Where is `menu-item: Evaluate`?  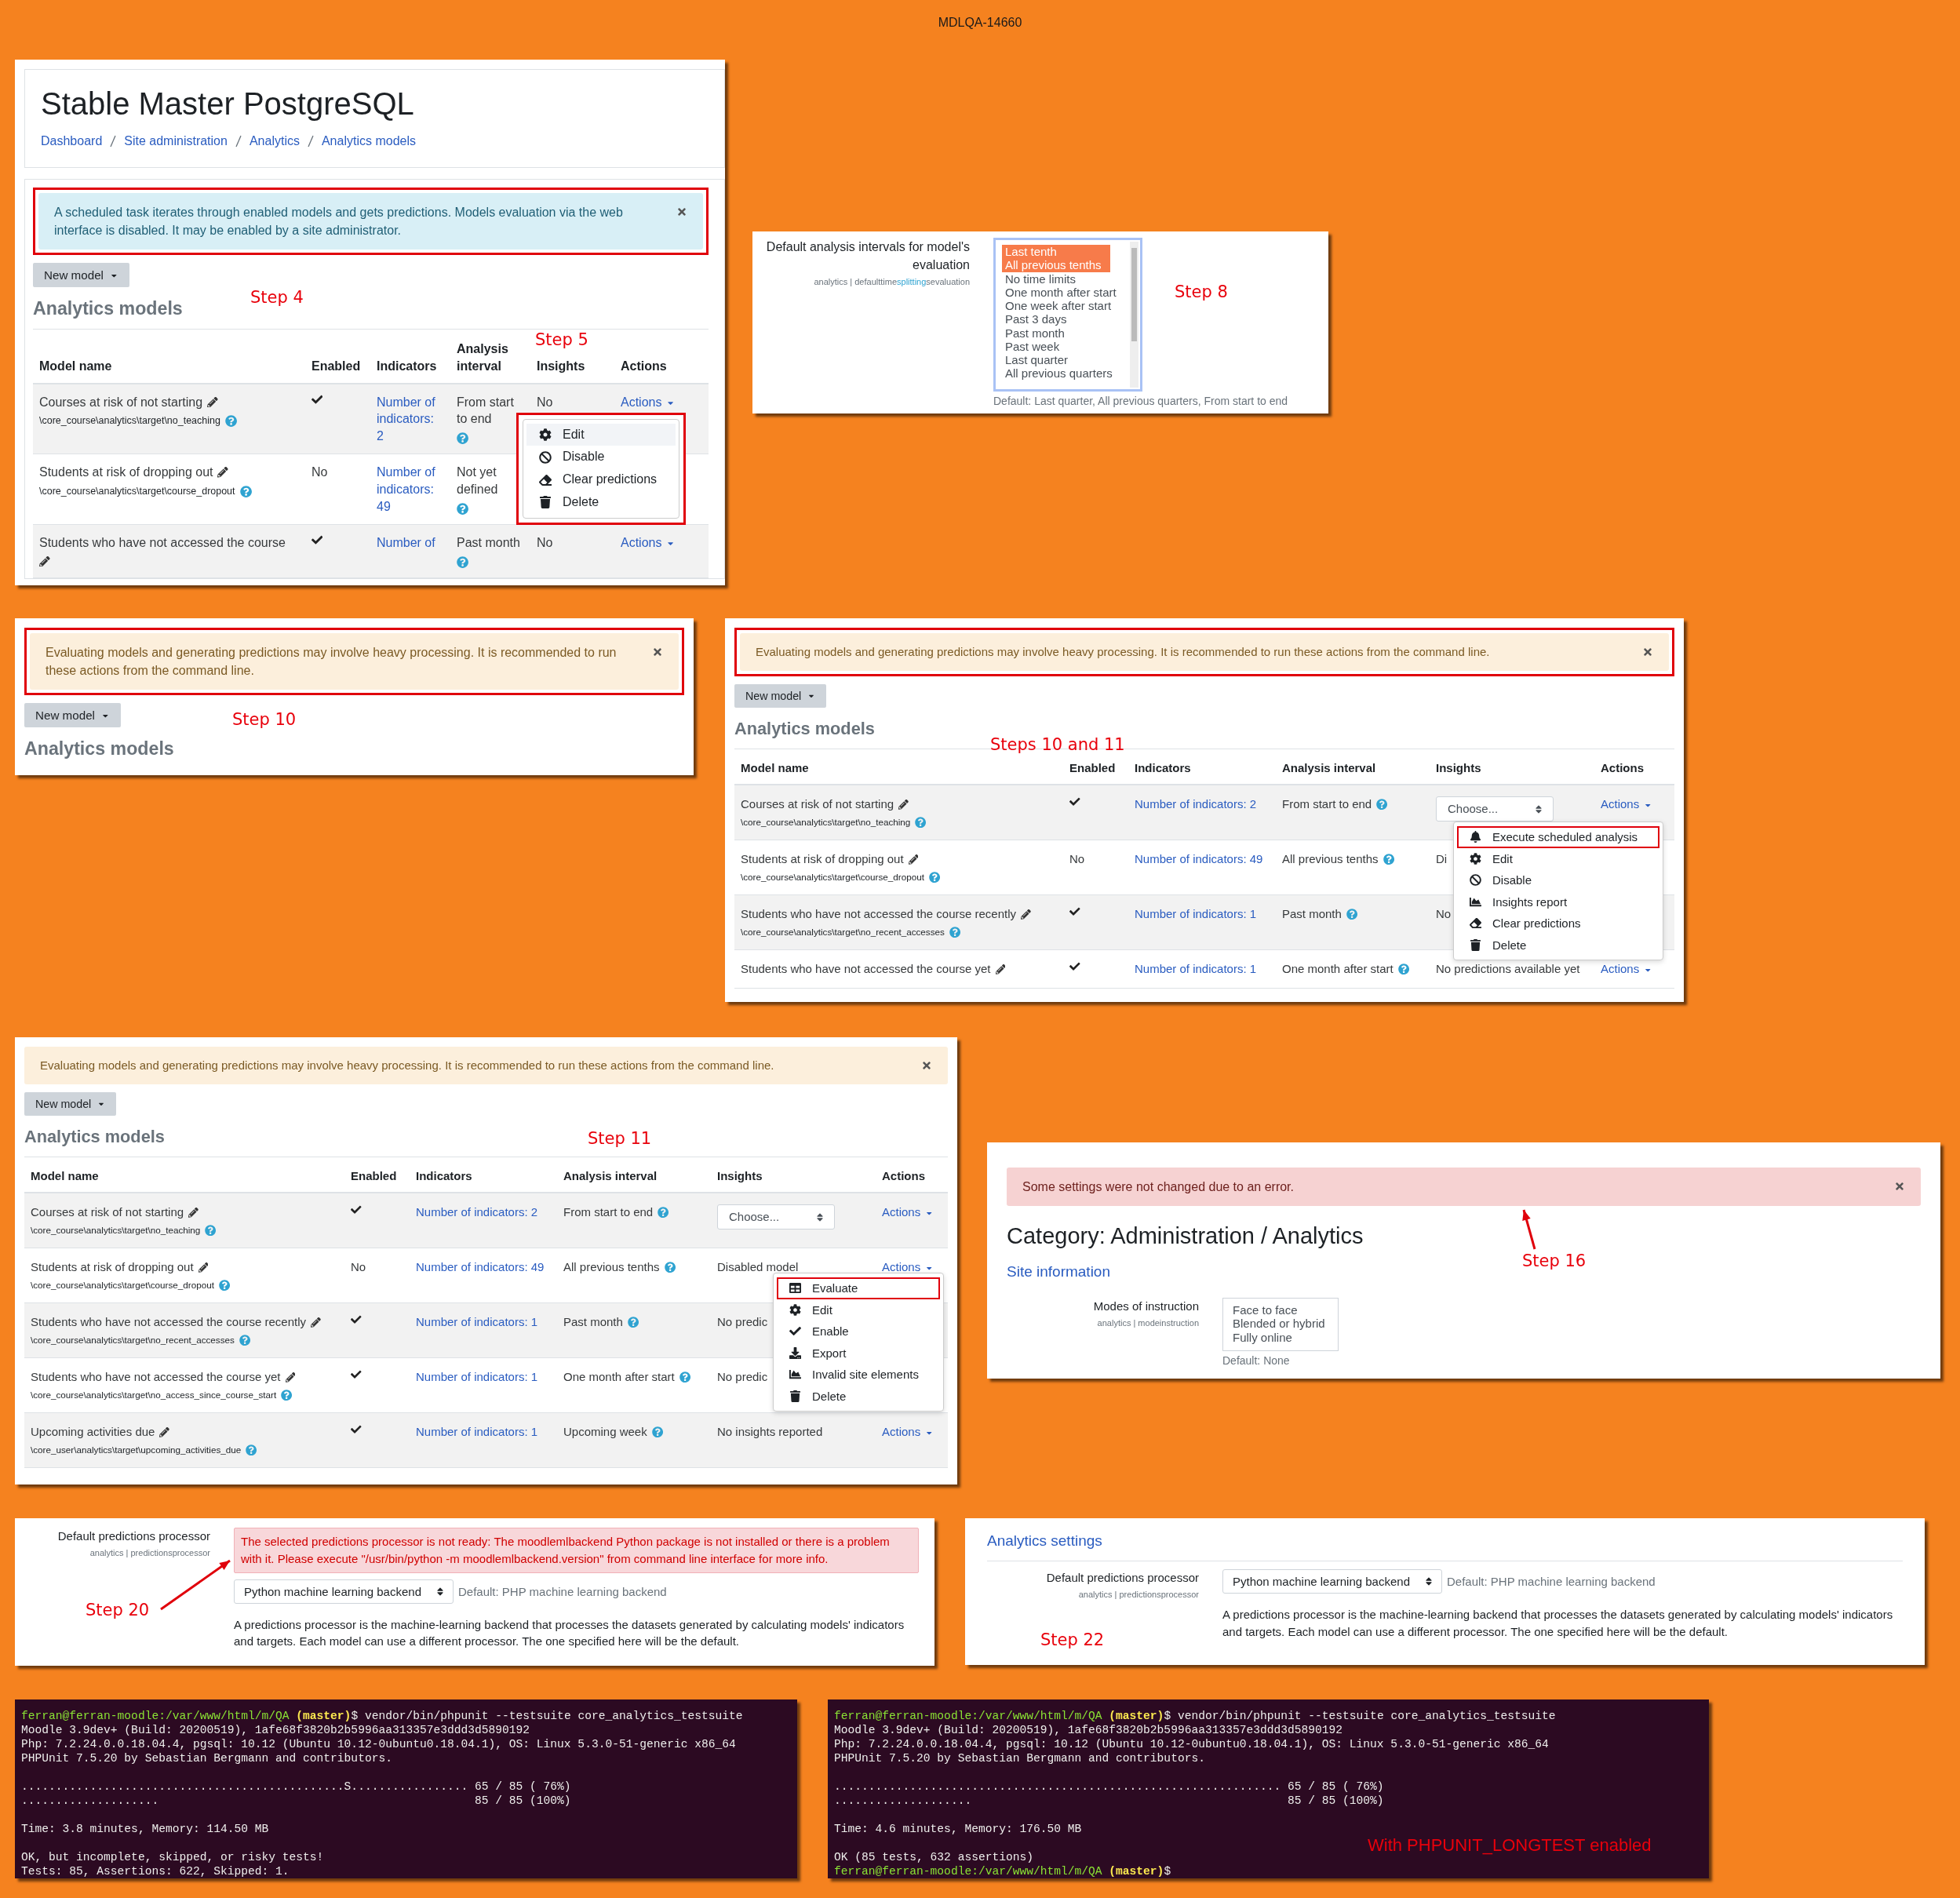
menu-item: Evaluate is located at coordinates (859, 1288).